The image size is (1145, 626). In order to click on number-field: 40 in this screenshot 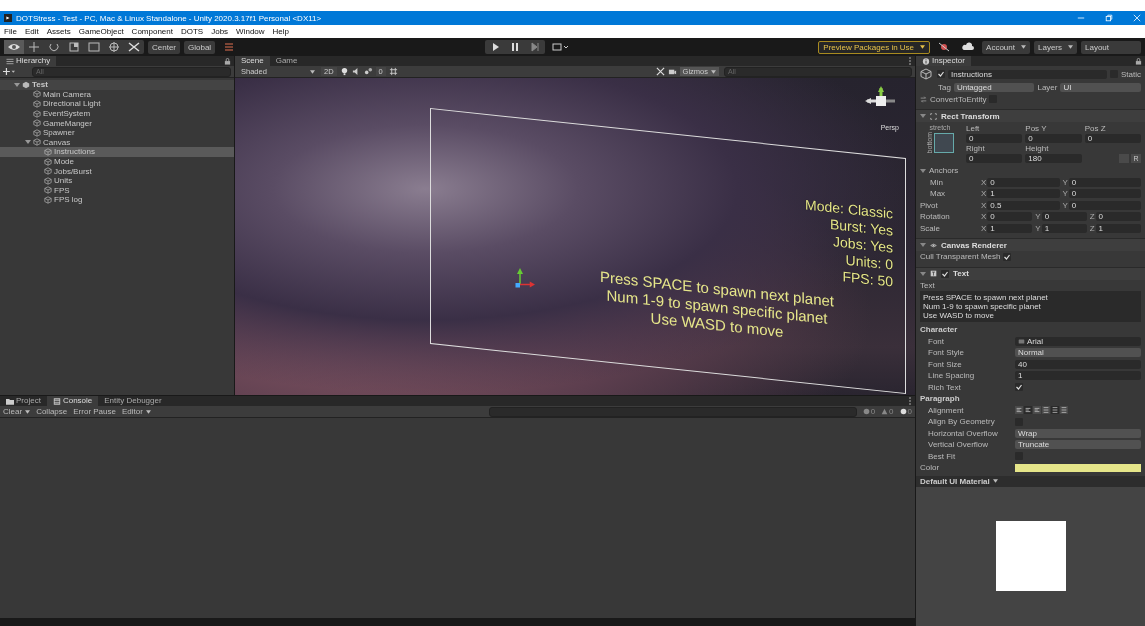, I will do `click(1078, 364)`.